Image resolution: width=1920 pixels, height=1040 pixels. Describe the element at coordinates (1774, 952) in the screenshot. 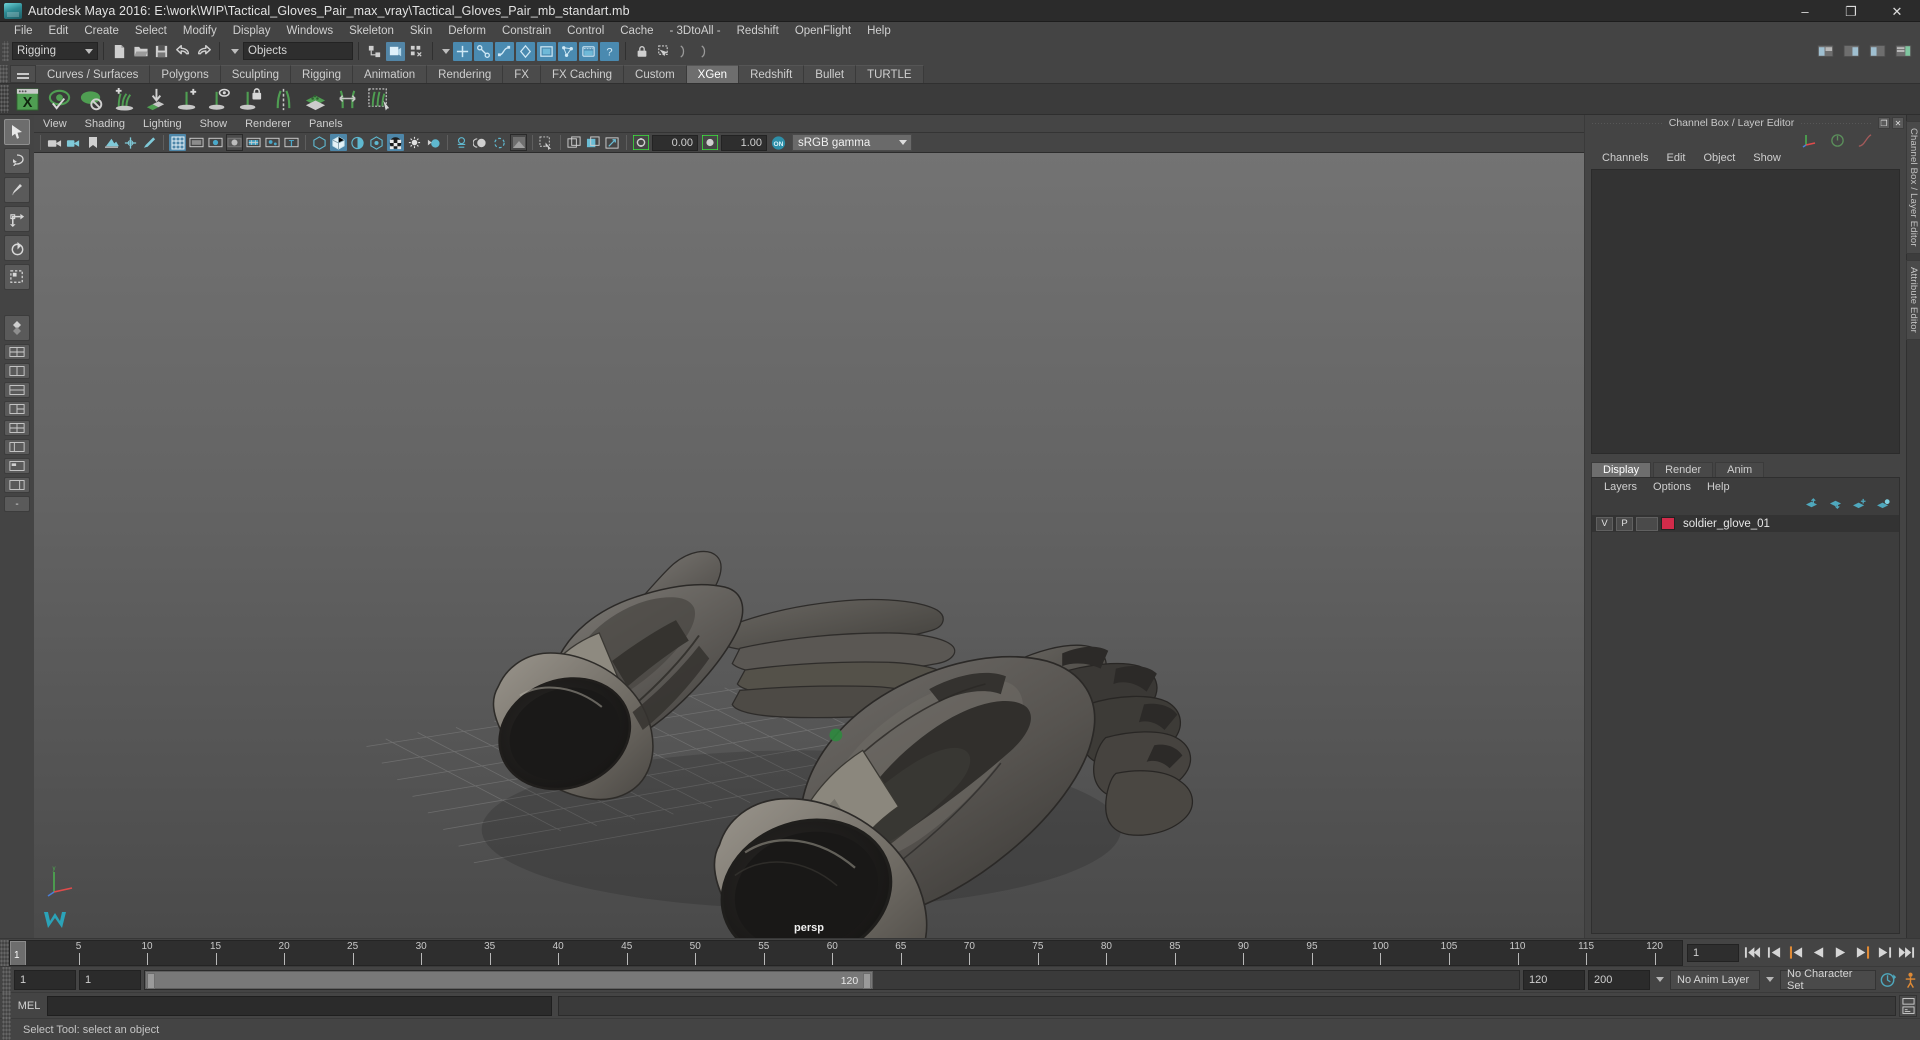

I see `step-back-key-icon` at that location.